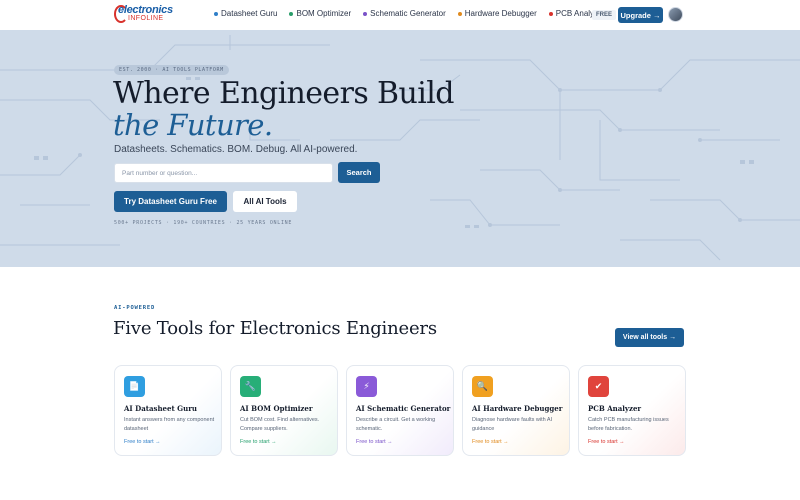  What do you see at coordinates (500, 13) in the screenshot?
I see `nav-link-label: Hardware Debugger` at bounding box center [500, 13].